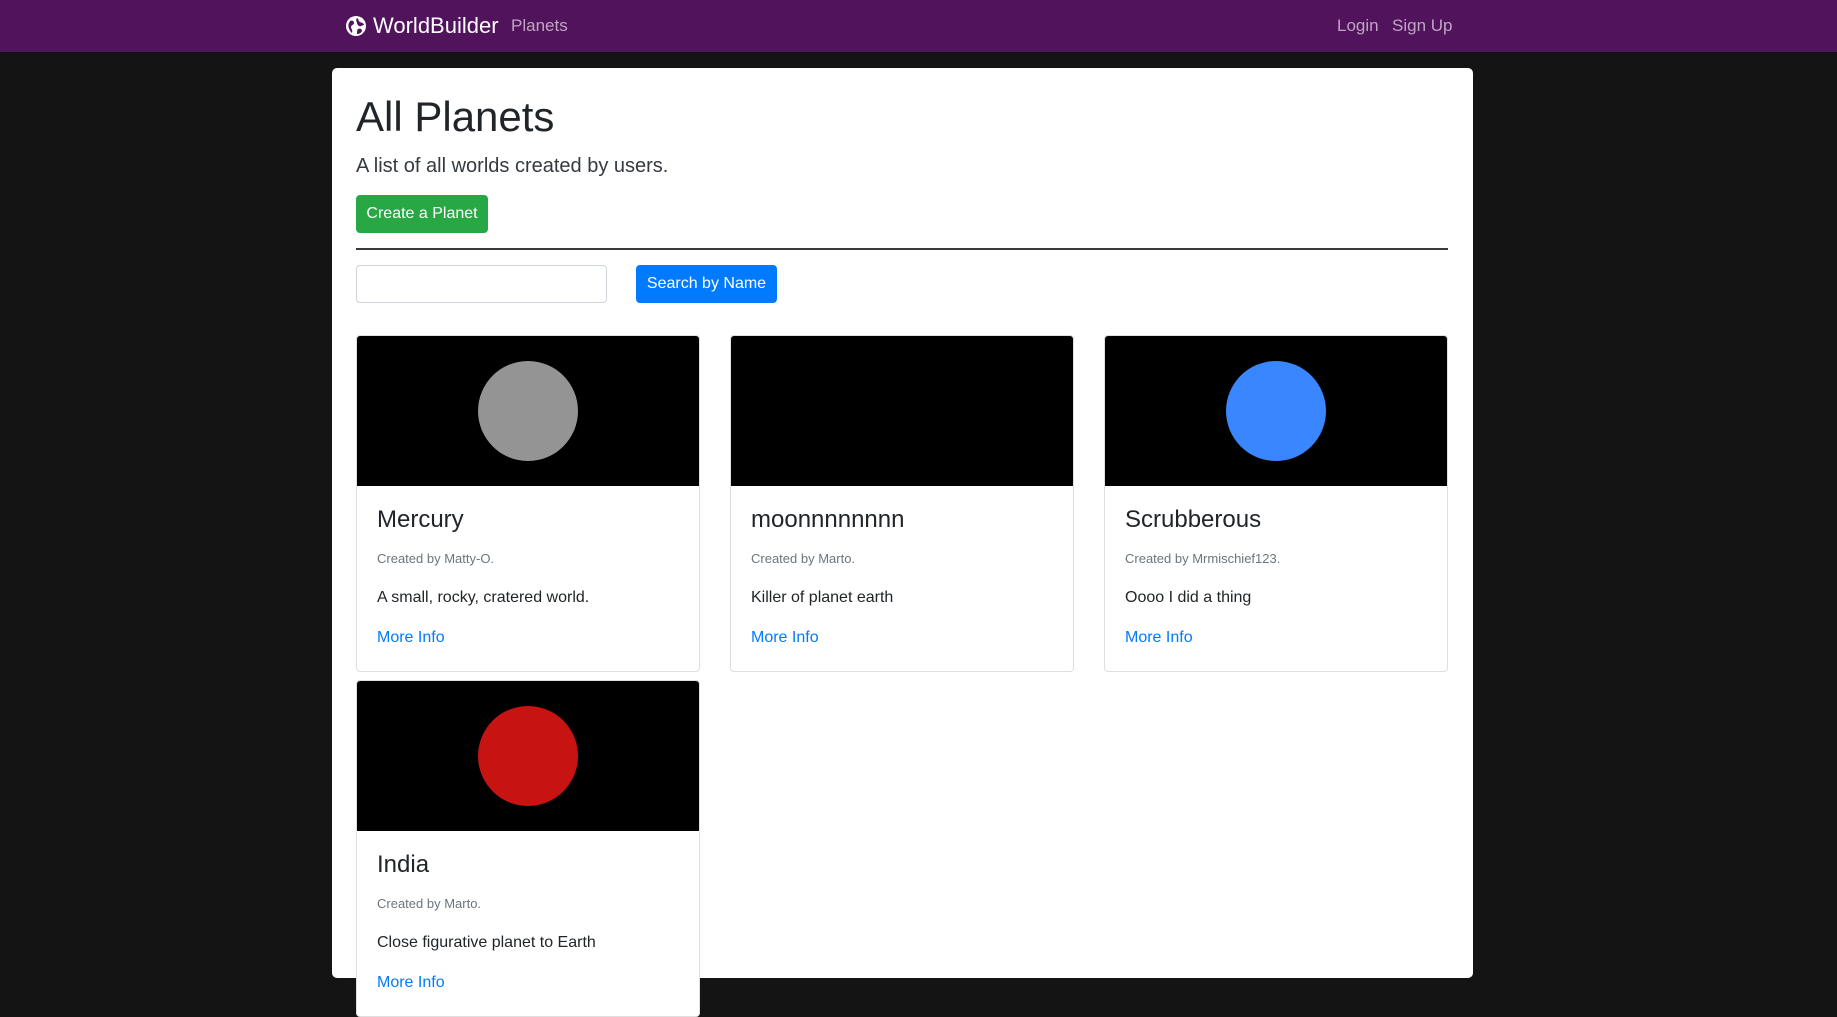 This screenshot has width=1837, height=1017. I want to click on brand-link: WorldBuilder, so click(422, 26).